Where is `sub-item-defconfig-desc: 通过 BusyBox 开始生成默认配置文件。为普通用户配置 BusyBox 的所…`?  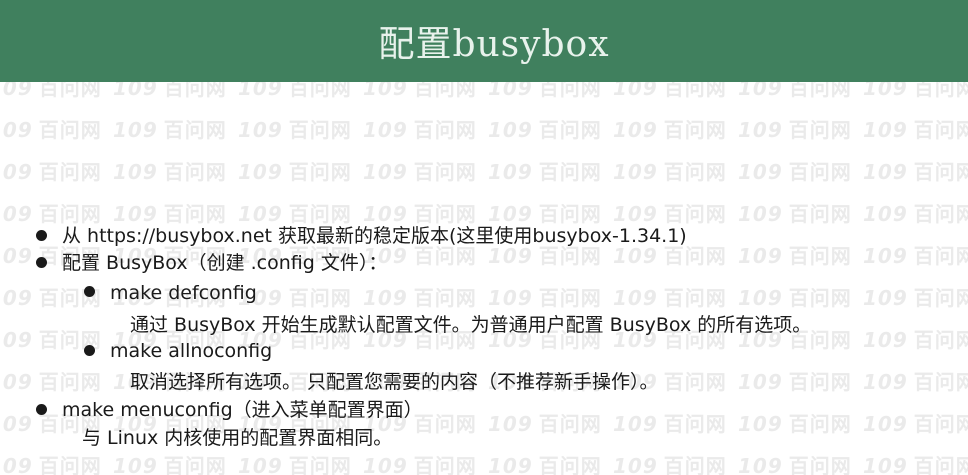 sub-item-defconfig-desc: 通过 BusyBox 开始生成默认配置文件。为普通用户配置 BusyBox 的所… is located at coordinates (471, 325).